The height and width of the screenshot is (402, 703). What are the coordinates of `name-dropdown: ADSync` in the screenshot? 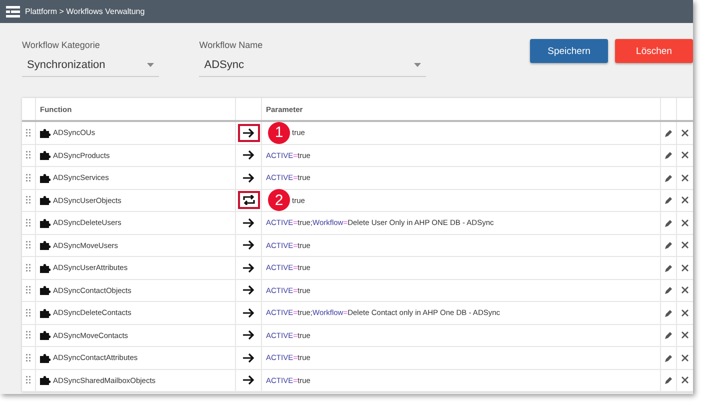 It's located at (312, 65).